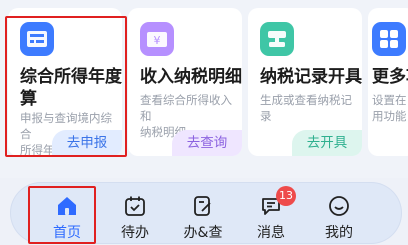 The image size is (408, 245). What do you see at coordinates (327, 143) in the screenshot?
I see `issue-button: 去开具` at bounding box center [327, 143].